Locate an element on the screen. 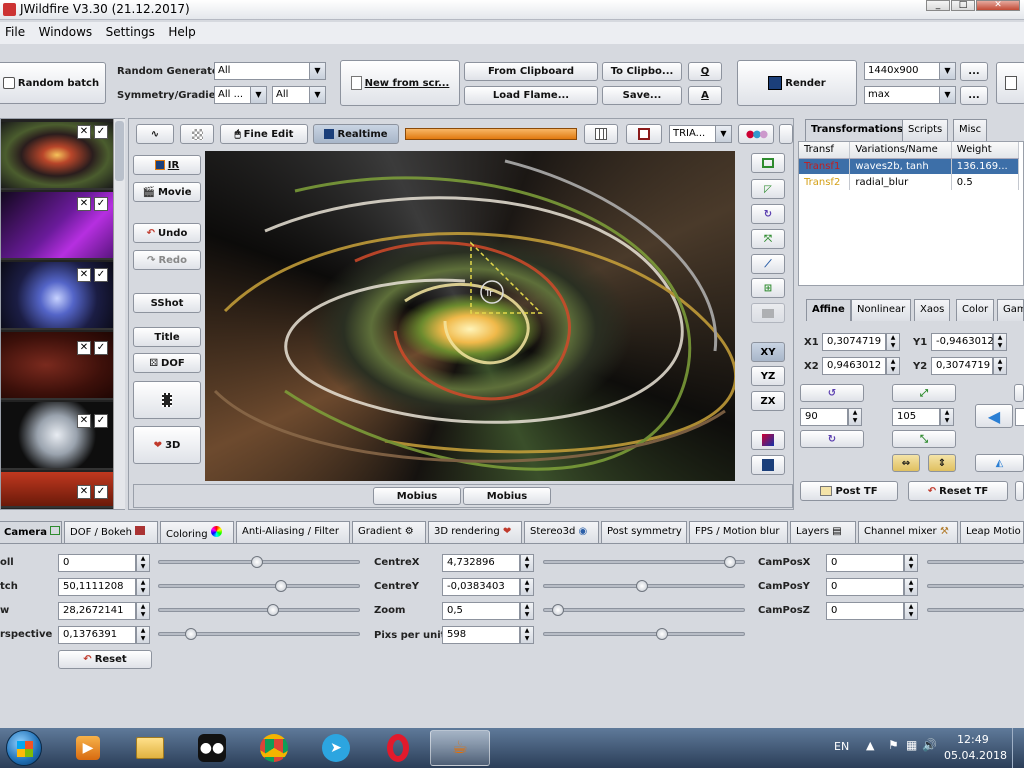 Image resolution: width=1024 pixels, height=768 pixels. clock-date: 05.04.2018 is located at coordinates (975, 755).